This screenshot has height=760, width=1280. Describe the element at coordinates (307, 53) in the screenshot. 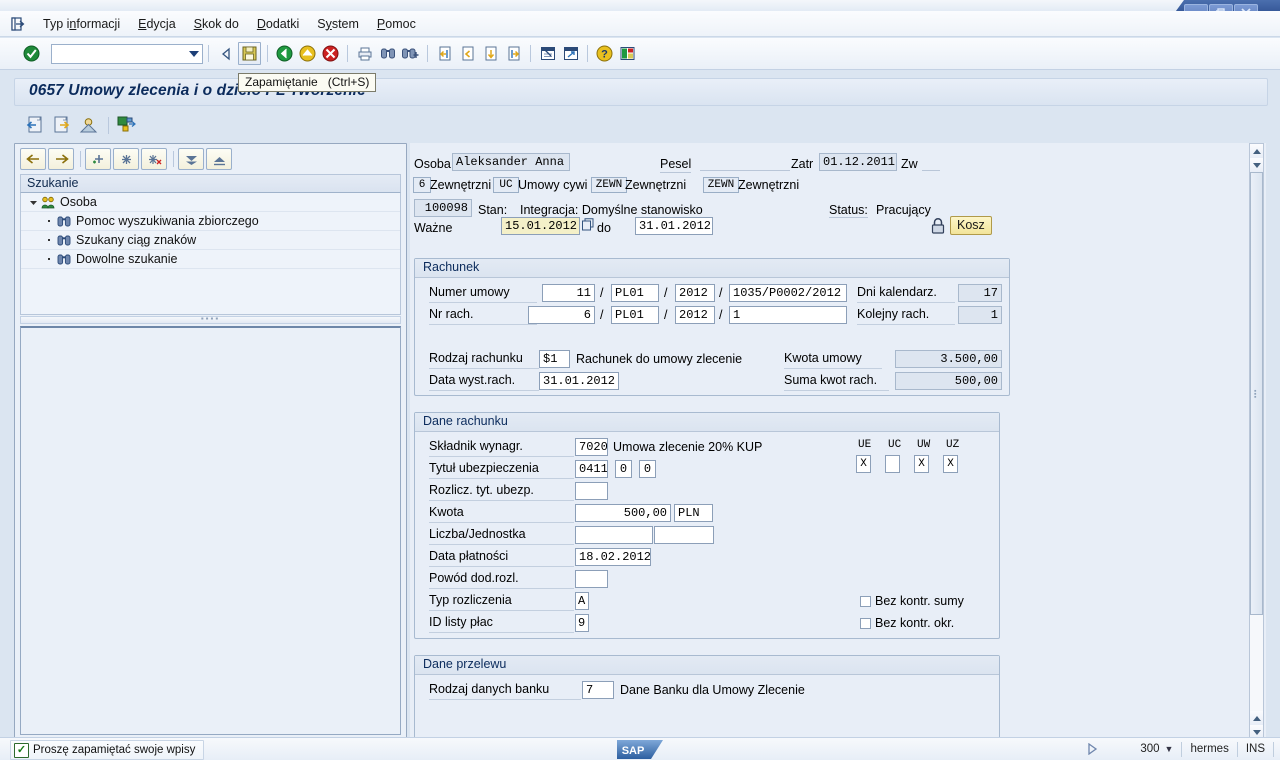

I see `exit-yellow-icon` at that location.